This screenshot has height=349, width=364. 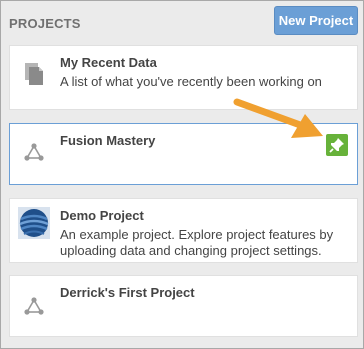 I want to click on project-title: My Recent Data, so click(x=108, y=62).